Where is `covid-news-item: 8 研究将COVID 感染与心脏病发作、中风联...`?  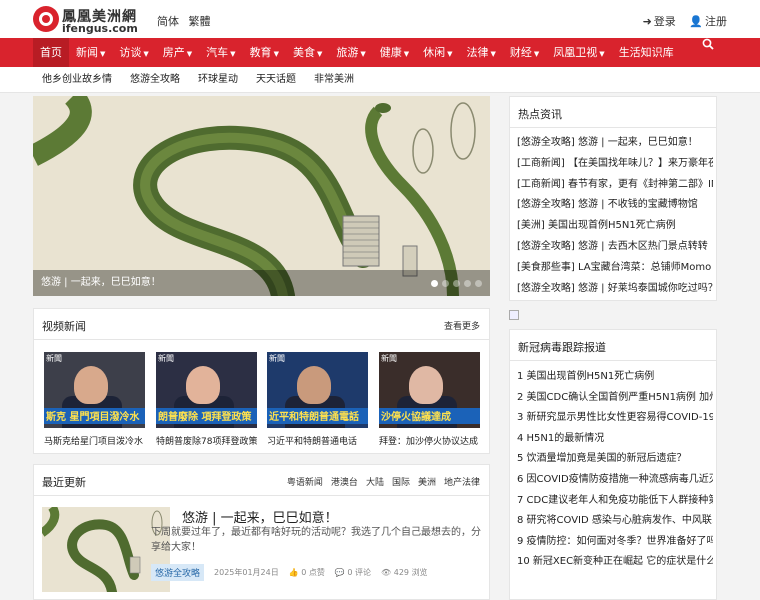 covid-news-item: 8 研究将COVID 感染与心脏病发作、中风联... is located at coordinates (615, 521).